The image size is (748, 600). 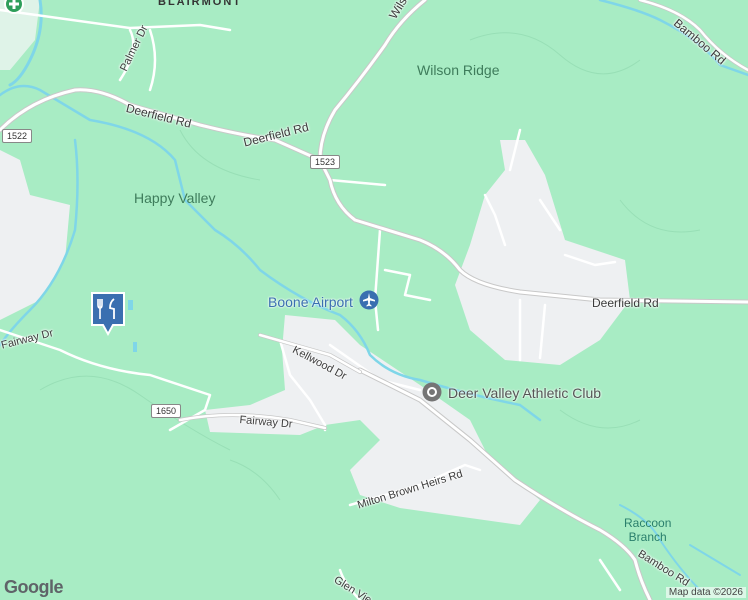 I want to click on label-happy-valley: Happy Valley, so click(x=175, y=198).